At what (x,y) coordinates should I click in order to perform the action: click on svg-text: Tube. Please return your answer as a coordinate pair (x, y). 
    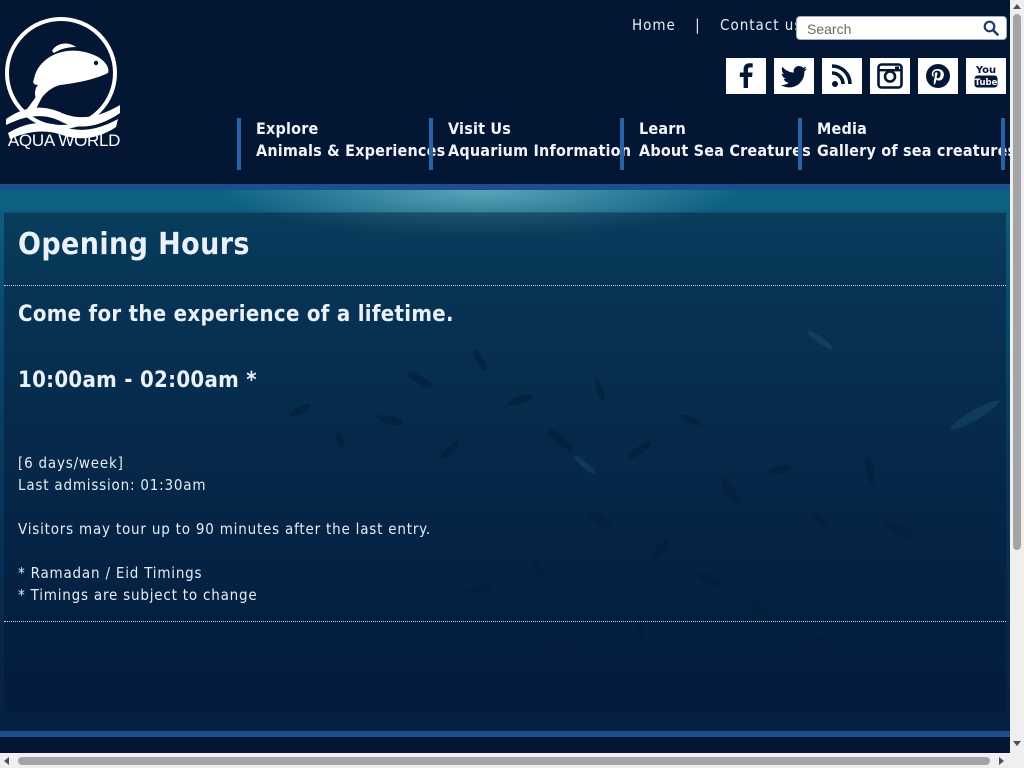
    Looking at the image, I should click on (986, 83).